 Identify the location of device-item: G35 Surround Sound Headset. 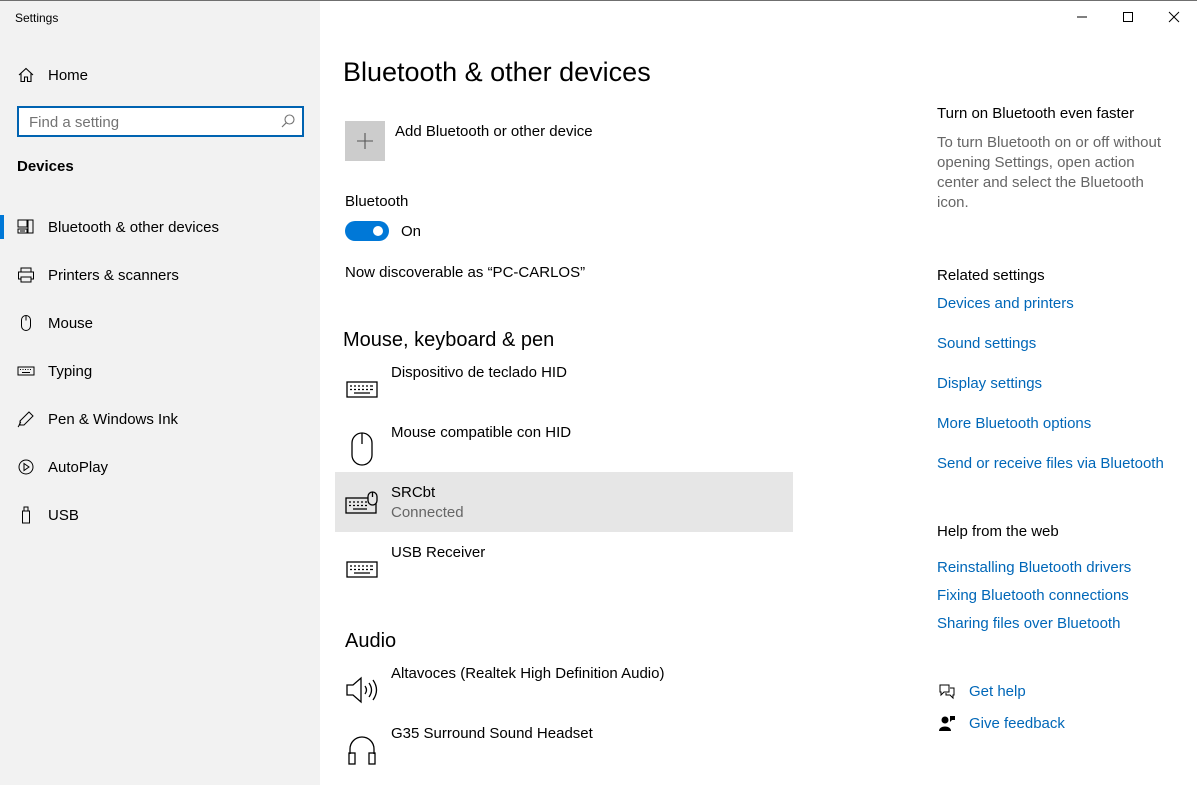
(564, 755).